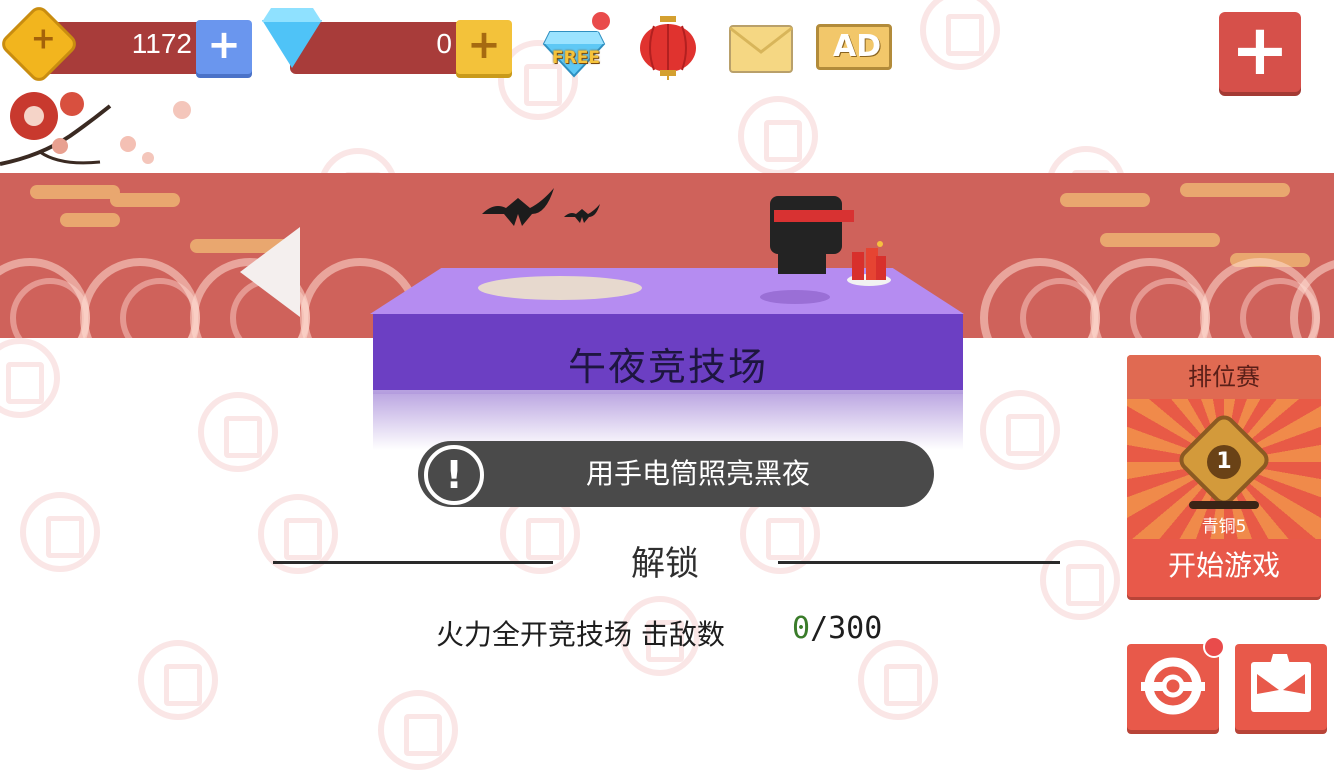  What do you see at coordinates (667, 367) in the screenshot?
I see `arena-title: 午夜竞技场` at bounding box center [667, 367].